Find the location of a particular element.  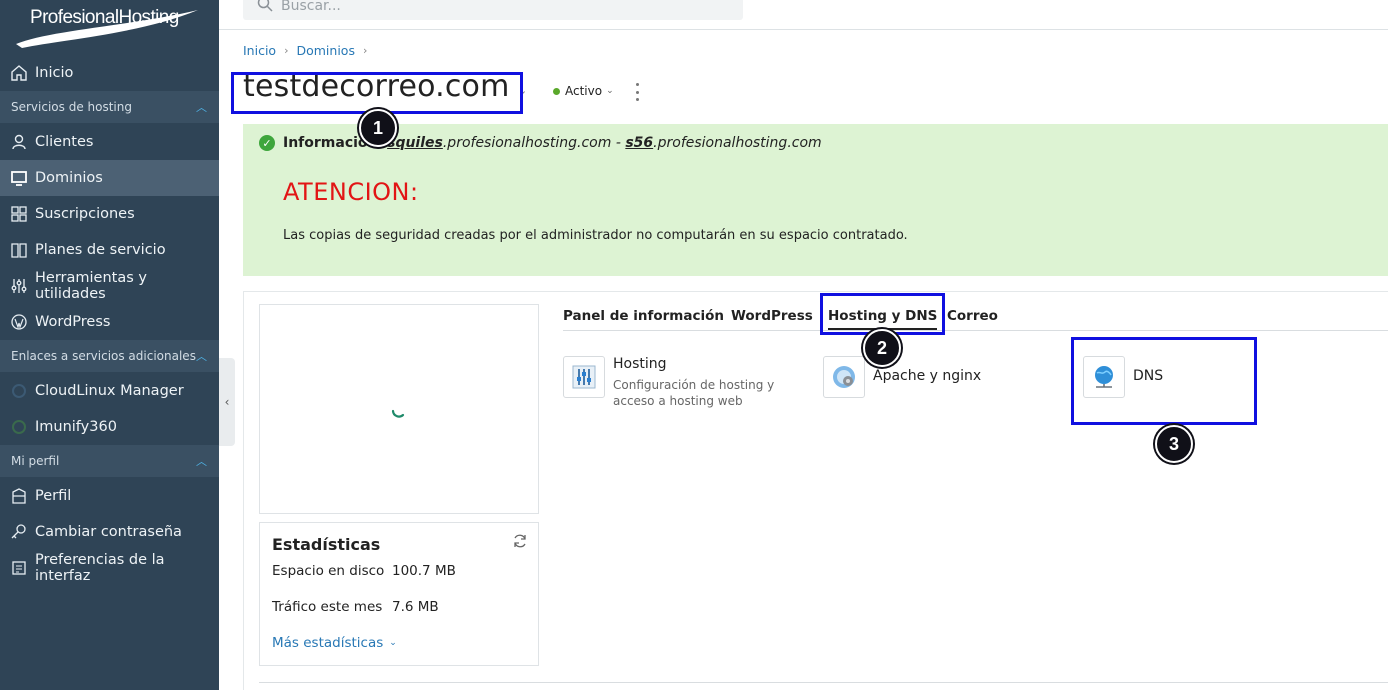

grid-icon is located at coordinates (19, 214).